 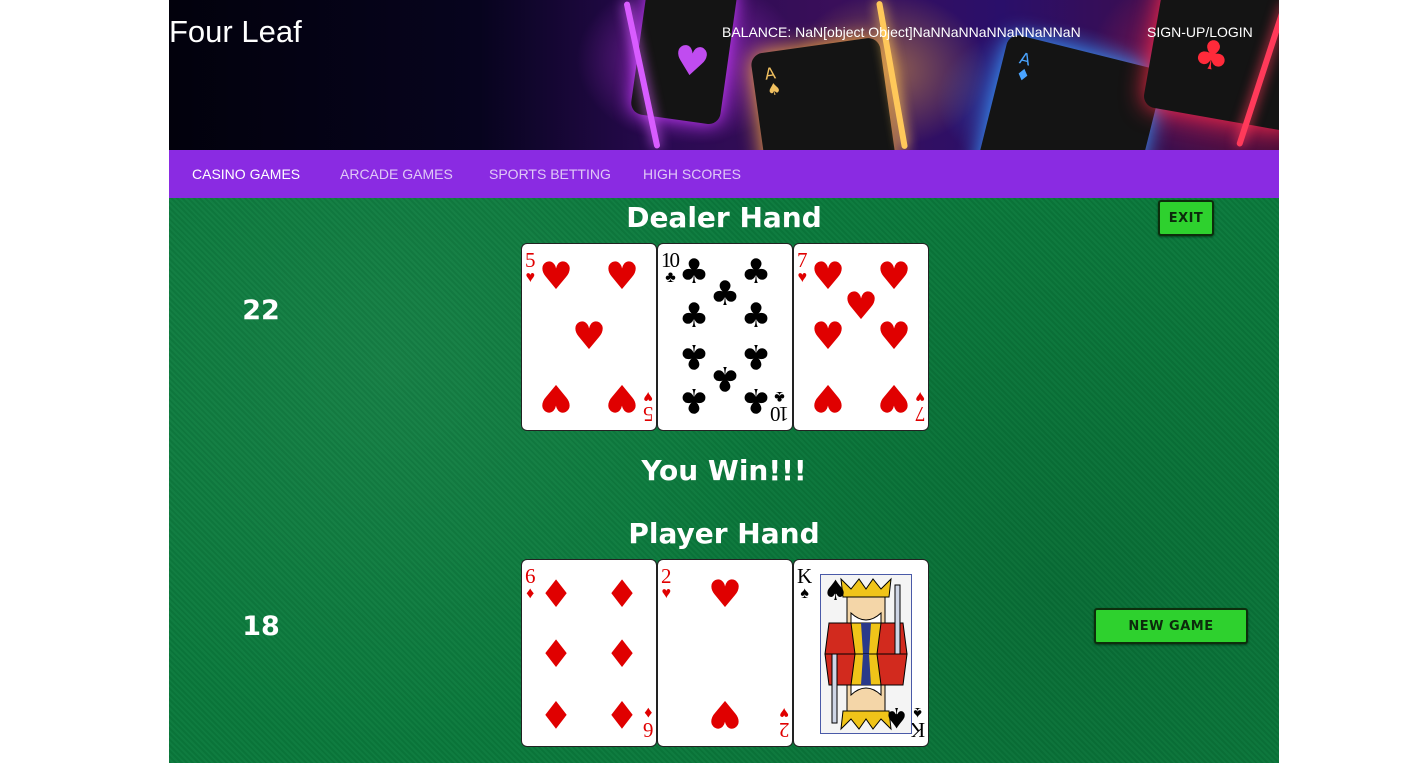 I want to click on playing-card-10-clubs: 10 ♣ 10 ♣ ♣ ♣ ♣ ♣ ♣ ♣ ♣ ♣ ♣ ♣, so click(x=725, y=337).